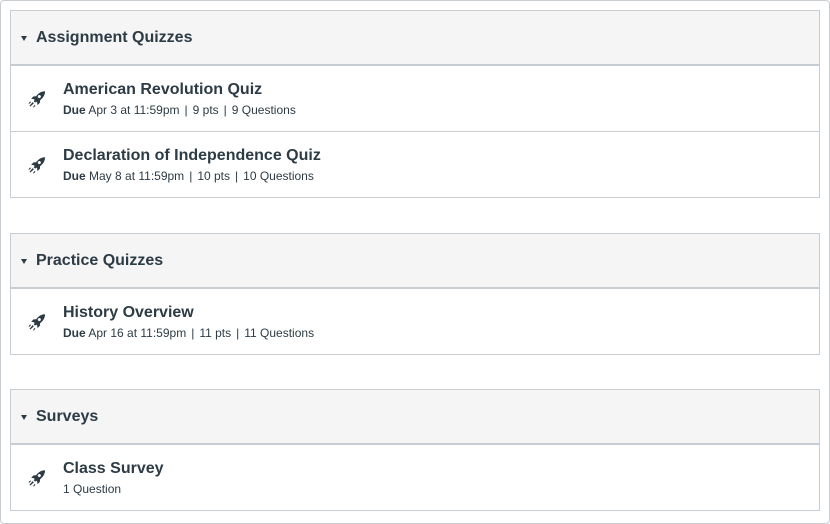  Describe the element at coordinates (67, 416) in the screenshot. I see `group-title: Surveys` at that location.